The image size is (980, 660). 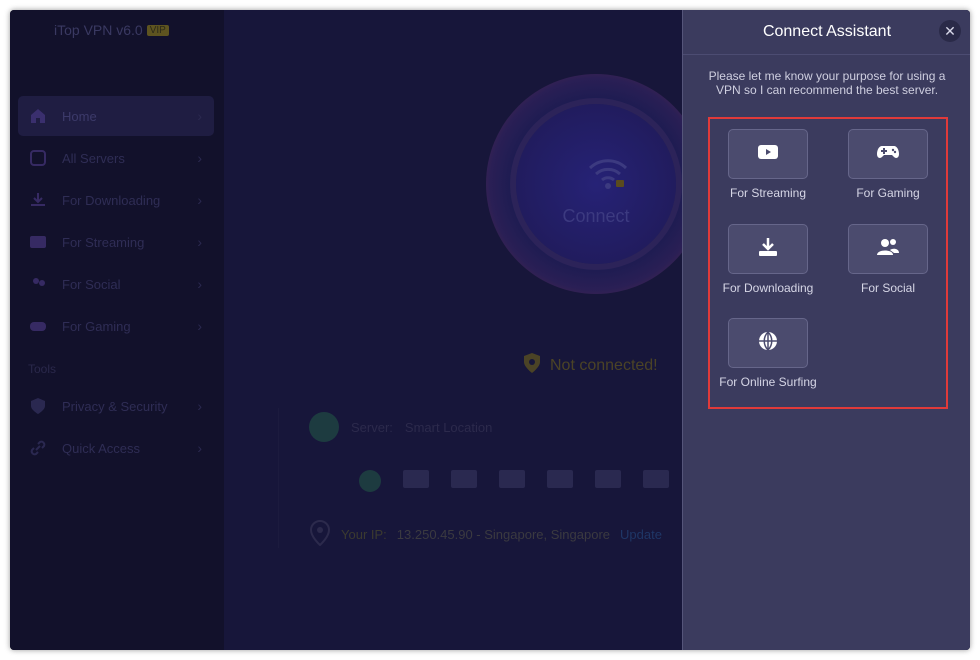 What do you see at coordinates (448, 427) in the screenshot?
I see `server-value: Smart Location` at bounding box center [448, 427].